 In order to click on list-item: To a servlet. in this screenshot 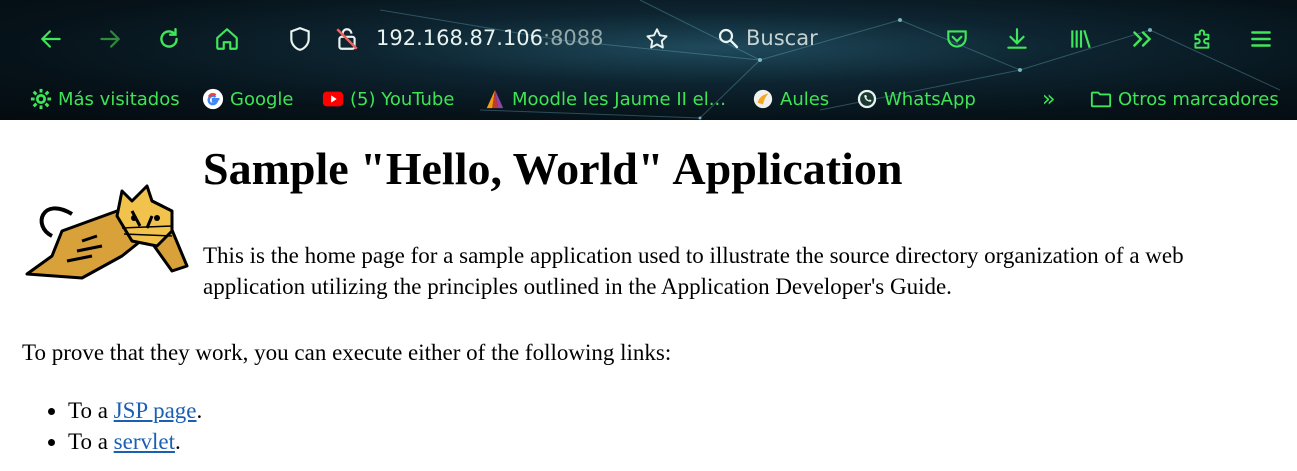, I will do `click(135, 441)`.